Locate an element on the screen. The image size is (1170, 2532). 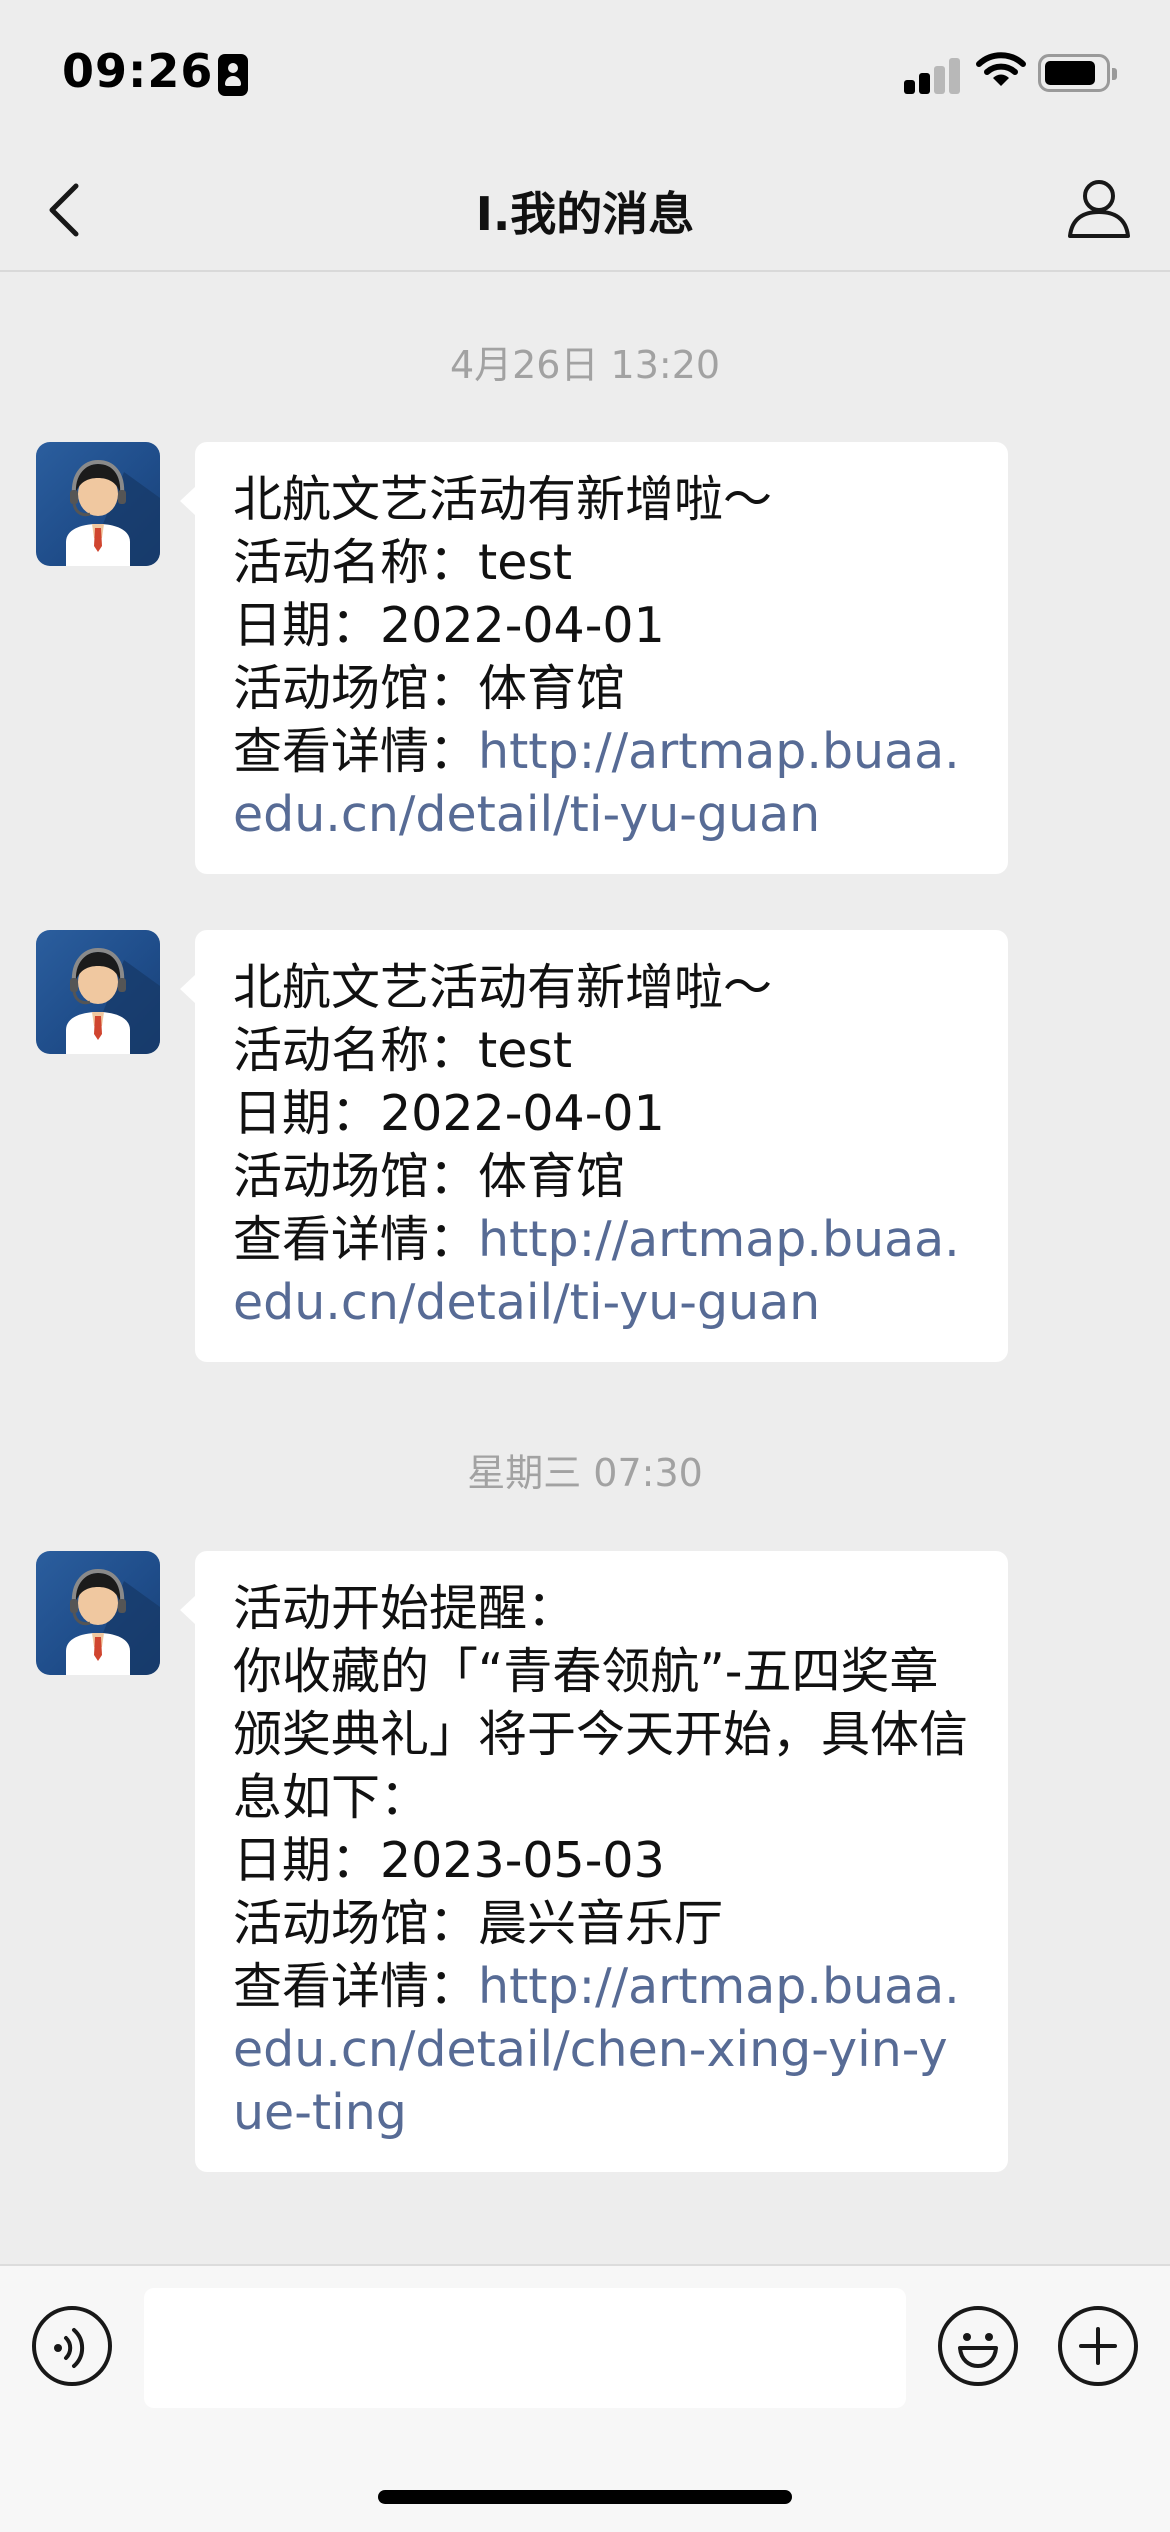
plus-button is located at coordinates (1098, 2346).